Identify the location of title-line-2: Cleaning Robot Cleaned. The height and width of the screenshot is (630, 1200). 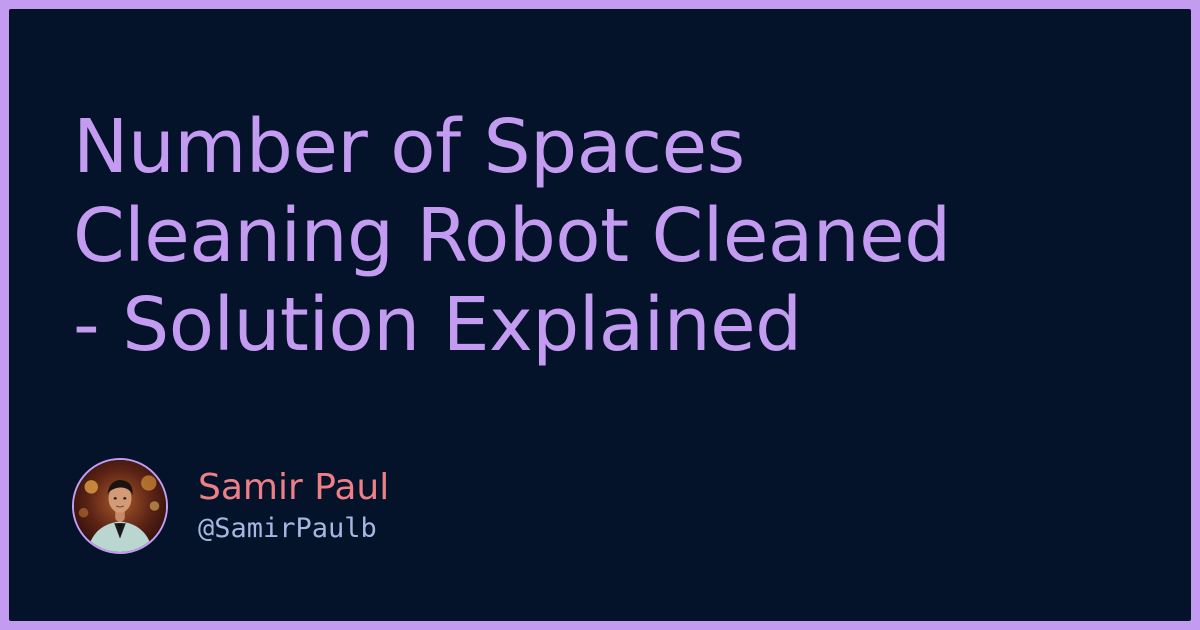
(512, 236).